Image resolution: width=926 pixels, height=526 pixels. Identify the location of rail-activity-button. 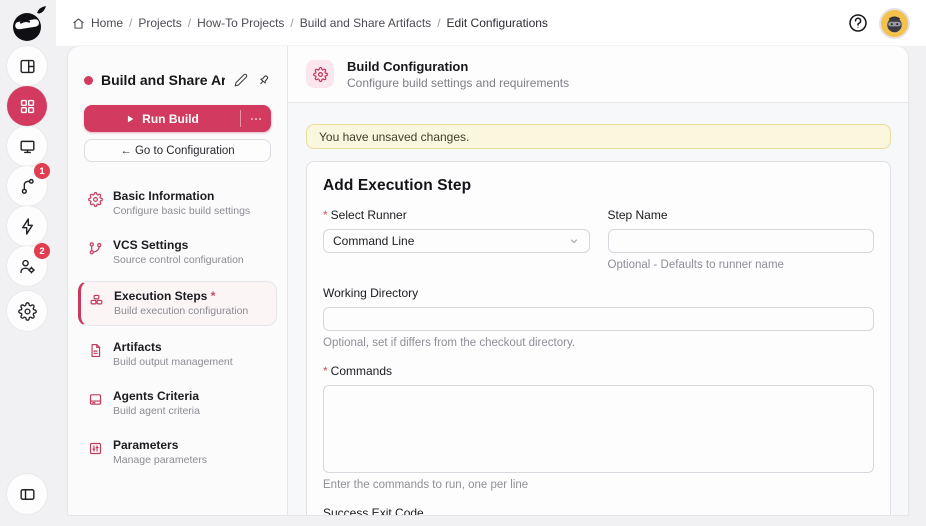
(27, 226).